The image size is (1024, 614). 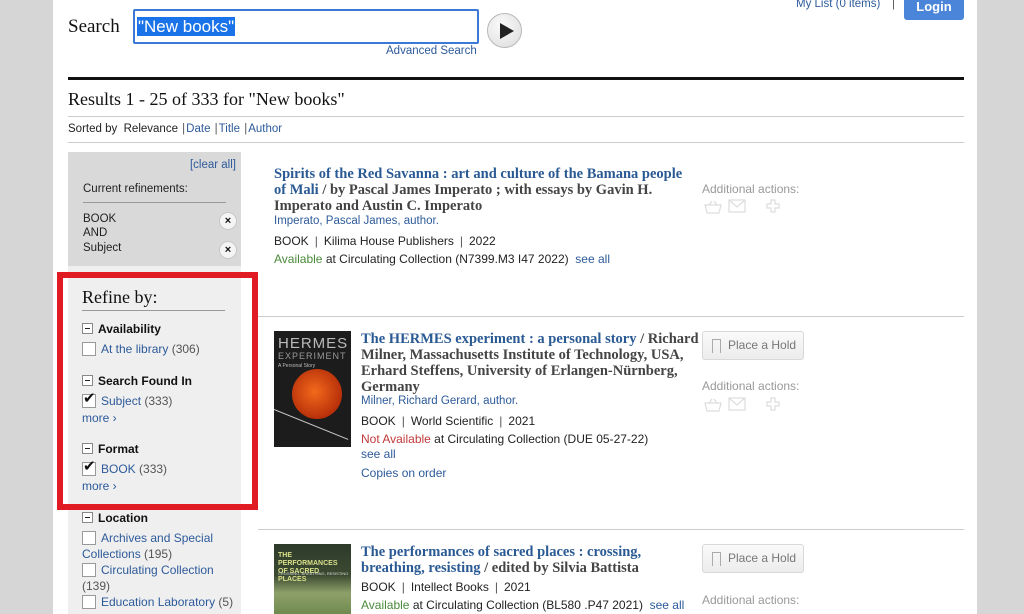 I want to click on results-heading: Results 1 - 25 of 333 for "New books", so click(x=206, y=99).